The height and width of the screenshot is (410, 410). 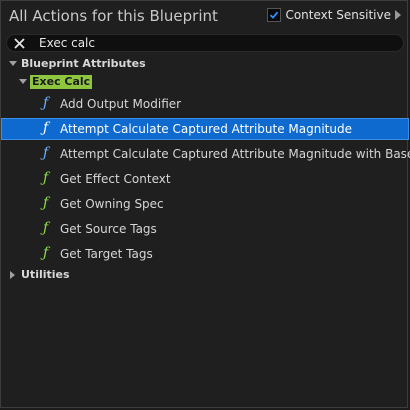 I want to click on category-label: Utilities, so click(x=45, y=274).